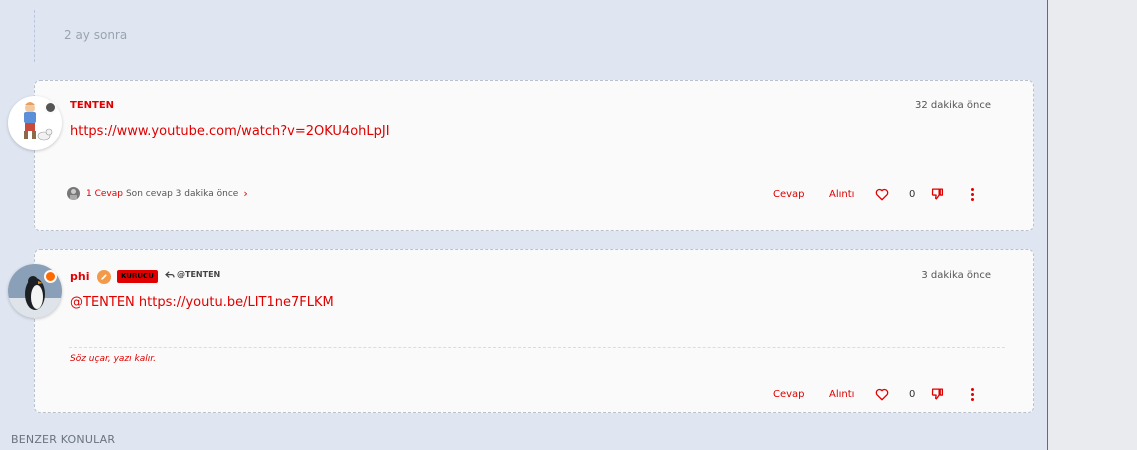 The width and height of the screenshot is (1137, 450). What do you see at coordinates (63, 439) in the screenshot?
I see `similar-topics-heading: BENZER KONULAR` at bounding box center [63, 439].